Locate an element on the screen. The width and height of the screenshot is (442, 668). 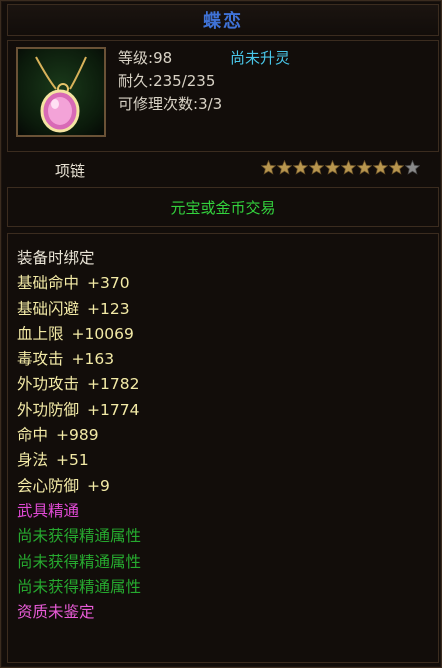
trade-type: 元宝或金币交易 is located at coordinates (223, 207).